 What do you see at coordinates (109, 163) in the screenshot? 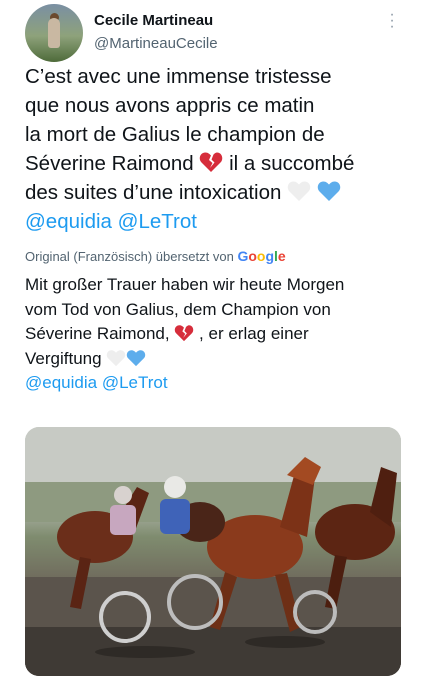
I see `tweet-line: Séverine Raimond` at bounding box center [109, 163].